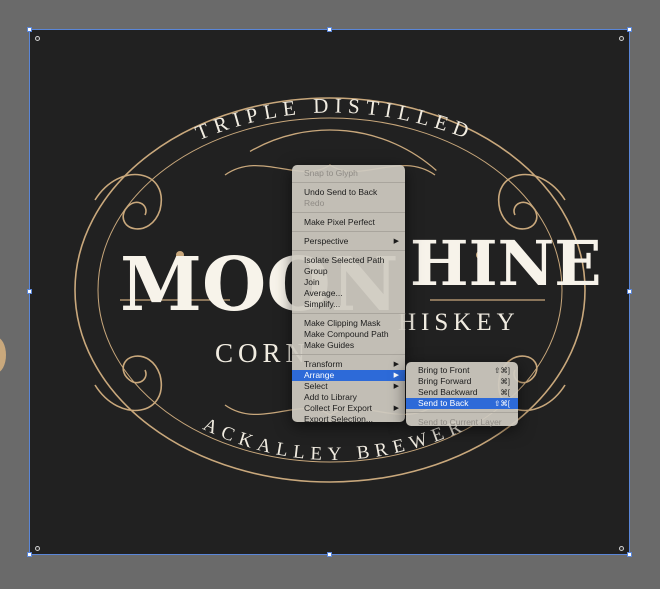 The image size is (660, 589). I want to click on menu-item-label: Bring Forward, so click(445, 381).